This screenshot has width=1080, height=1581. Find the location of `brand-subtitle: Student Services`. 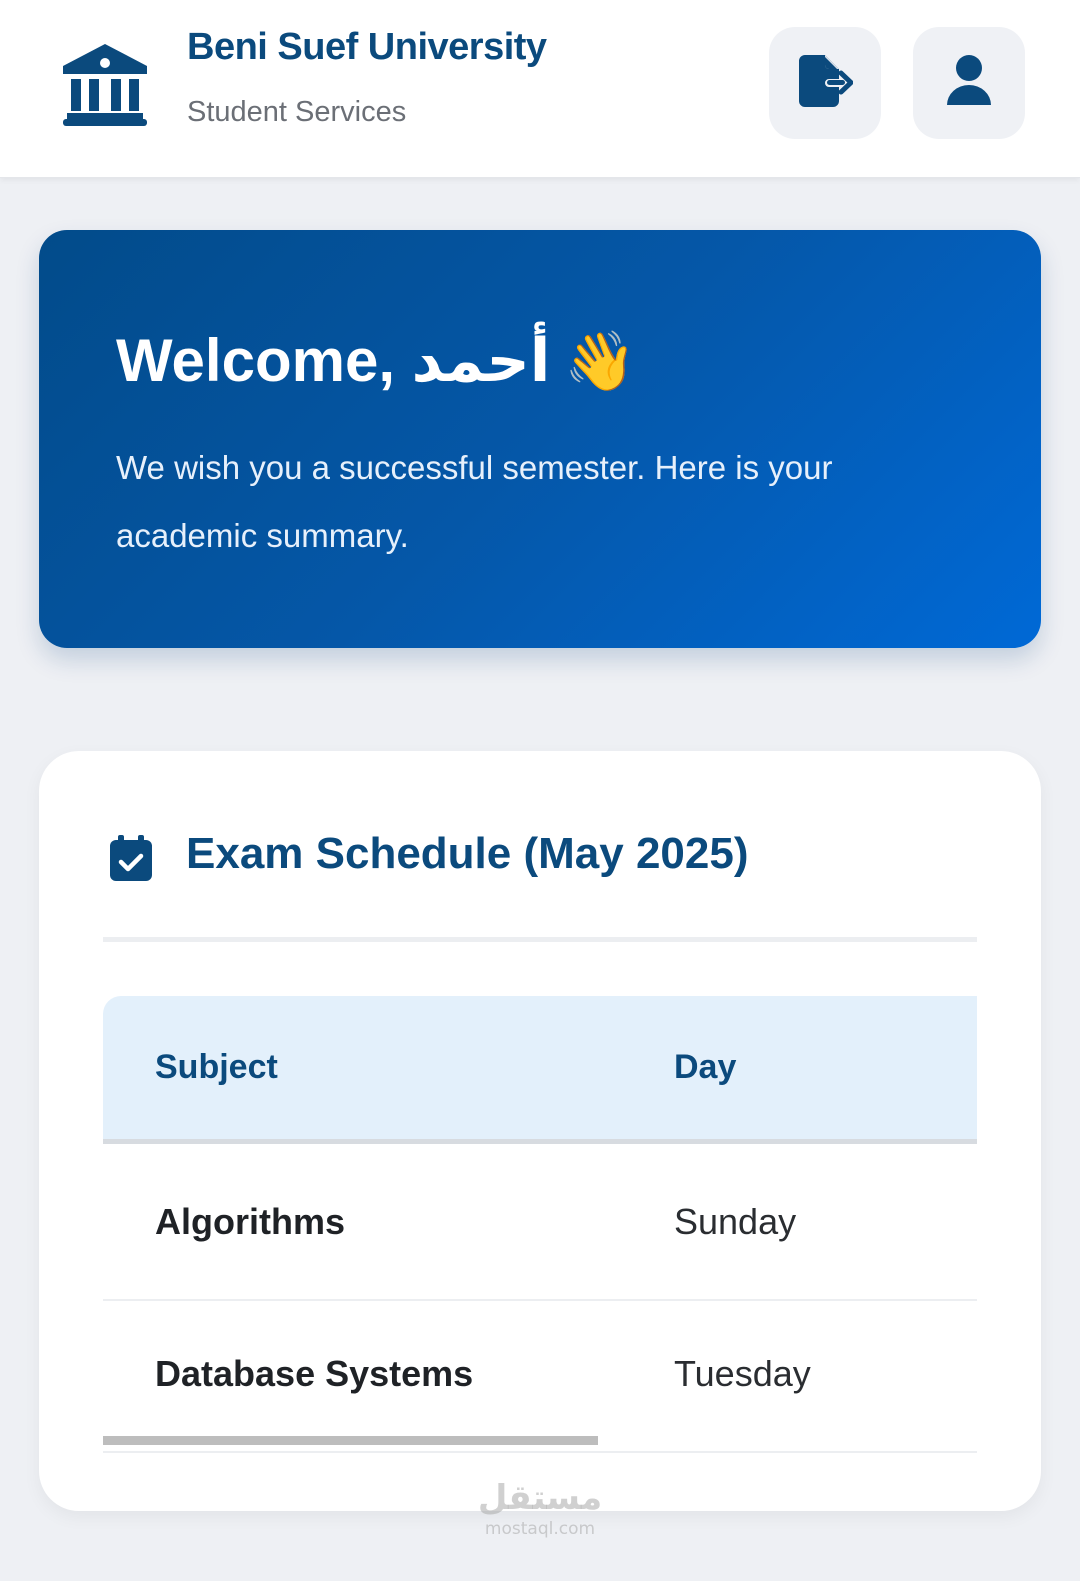

brand-subtitle: Student Services is located at coordinates (297, 112).